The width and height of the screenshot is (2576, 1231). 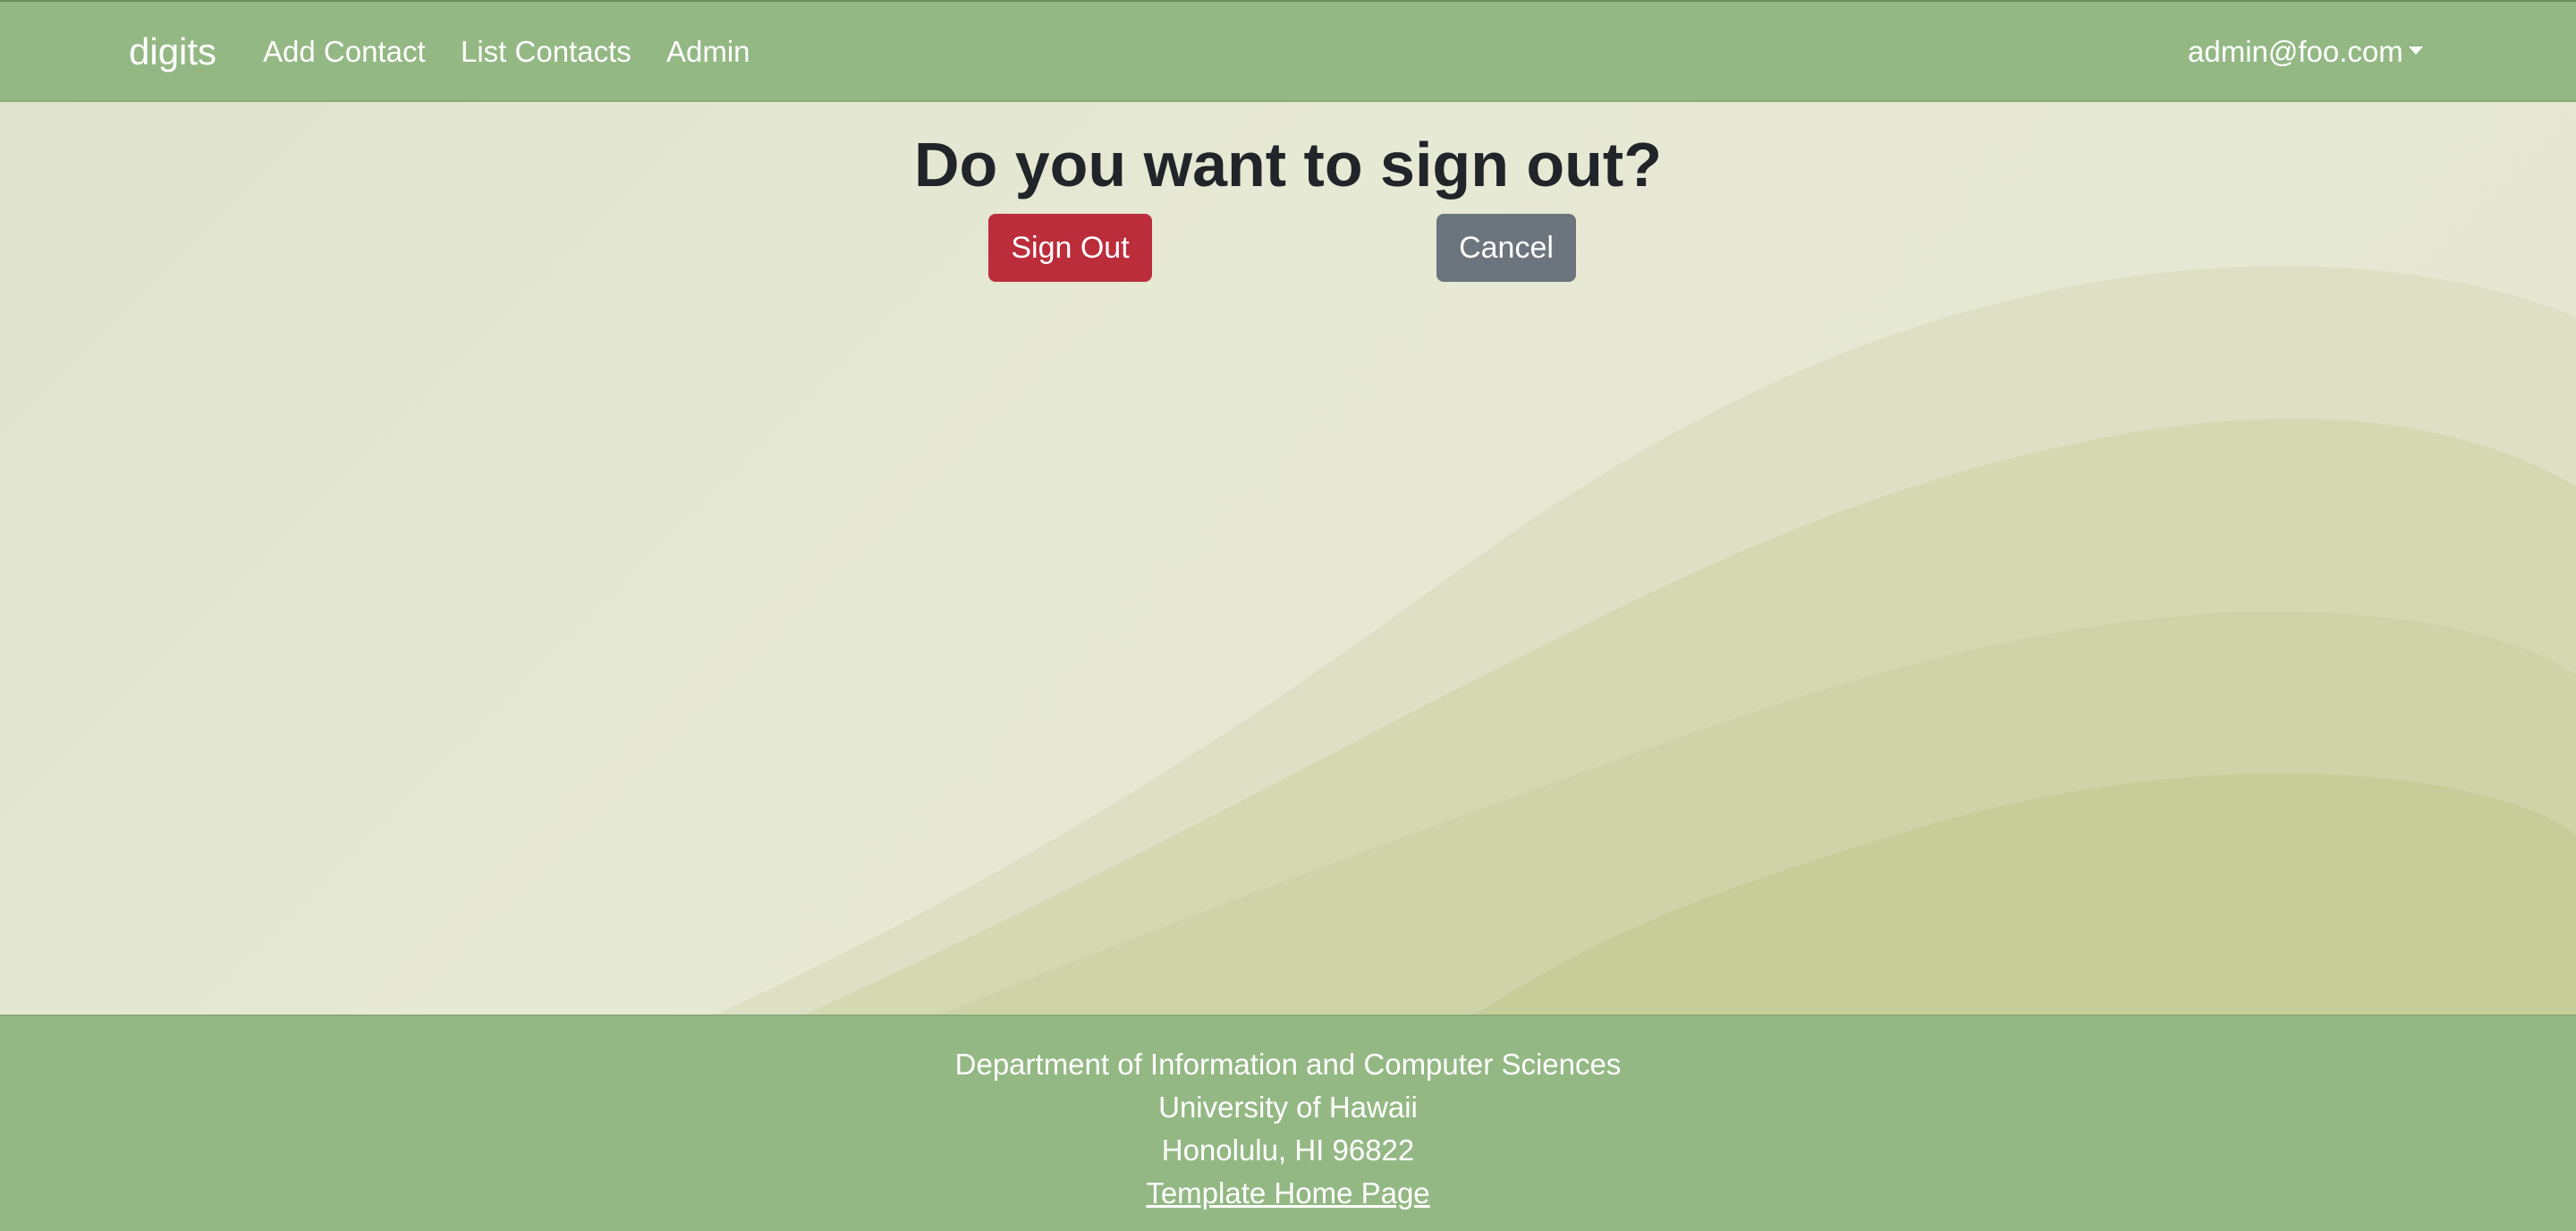 I want to click on footer-university: University of Hawaii, so click(x=1288, y=1107).